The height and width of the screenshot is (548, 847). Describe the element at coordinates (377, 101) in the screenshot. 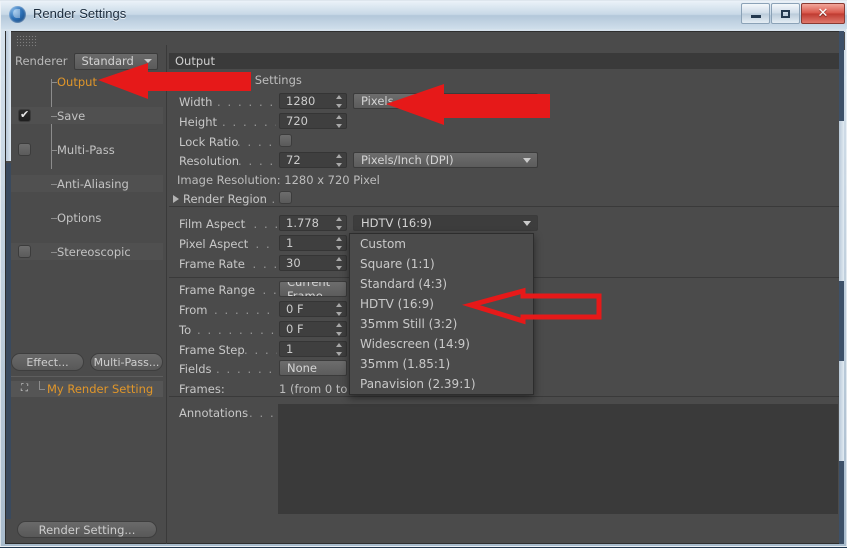

I see `width-unit-value: Pixels` at that location.